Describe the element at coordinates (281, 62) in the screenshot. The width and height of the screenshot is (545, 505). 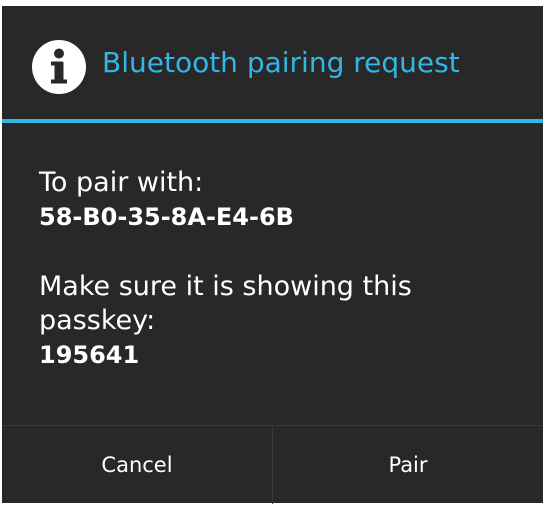
I see `dialog-title: Bluetooth pairing request` at that location.